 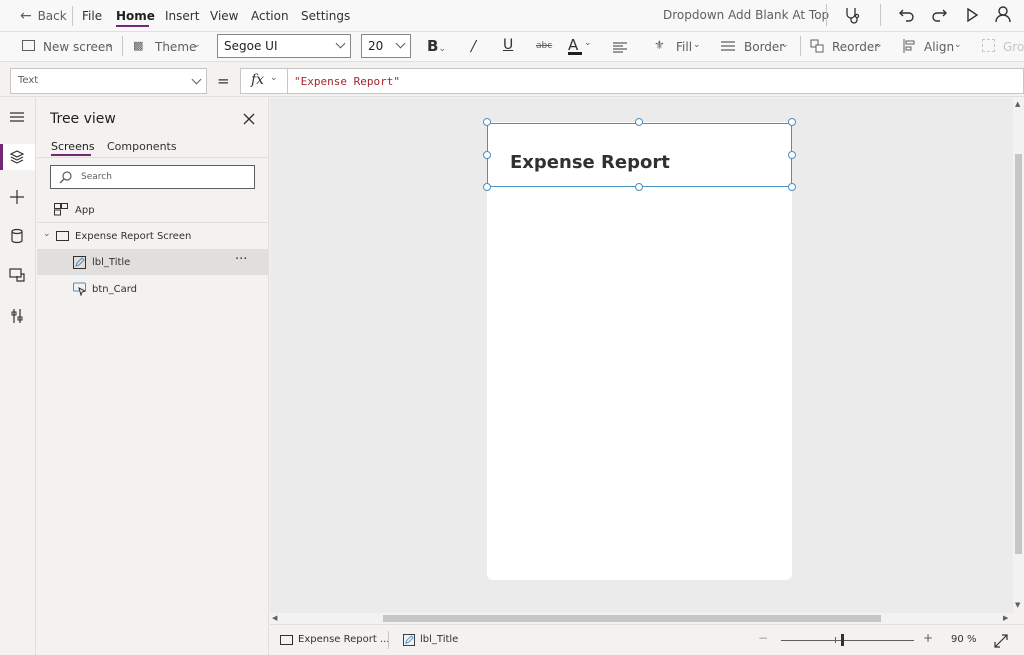 I want to click on reorder-button: Reorder ⌄, so click(x=848, y=47).